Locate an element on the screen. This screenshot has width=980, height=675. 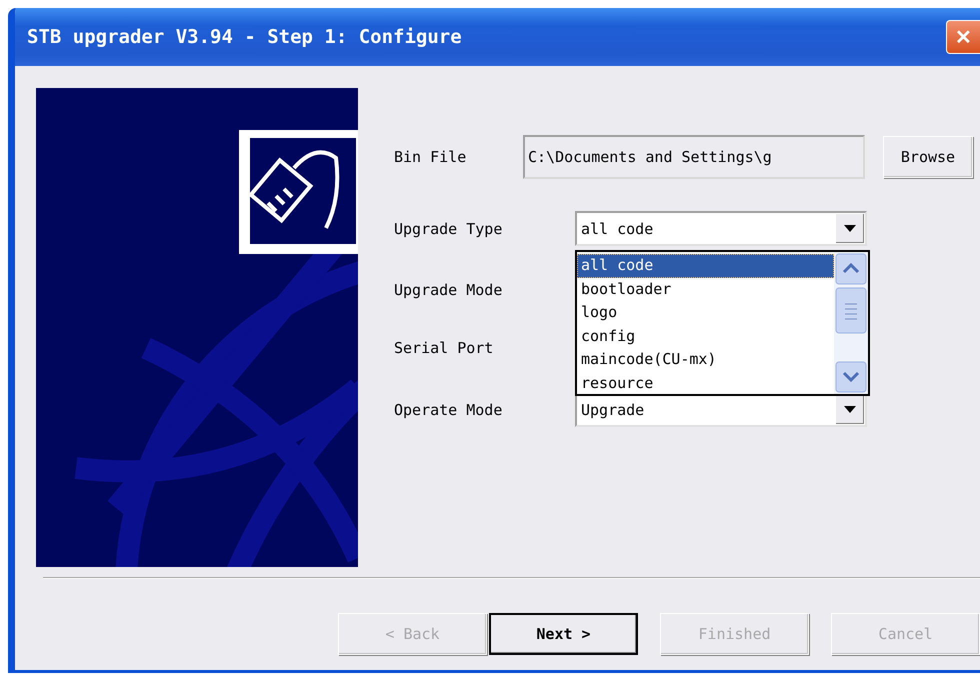
browse-button: Browse is located at coordinates (928, 157).